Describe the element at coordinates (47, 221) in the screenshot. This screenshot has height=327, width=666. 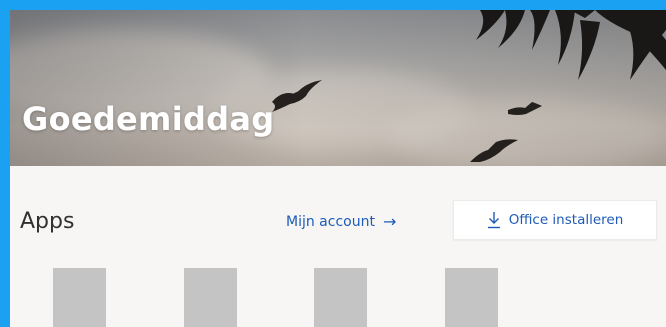
I see `apps-heading: Apps` at that location.